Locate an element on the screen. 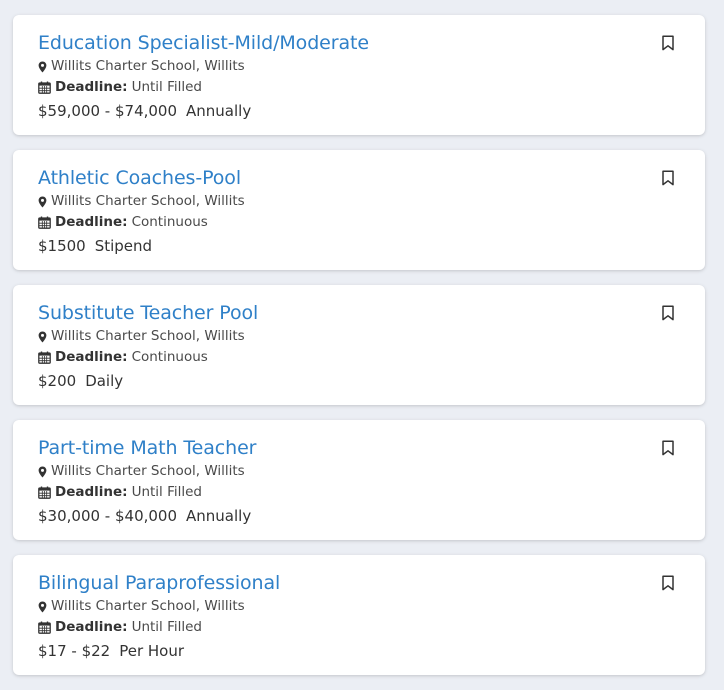  job-title-link: Substitute Teacher Pool is located at coordinates (359, 313).